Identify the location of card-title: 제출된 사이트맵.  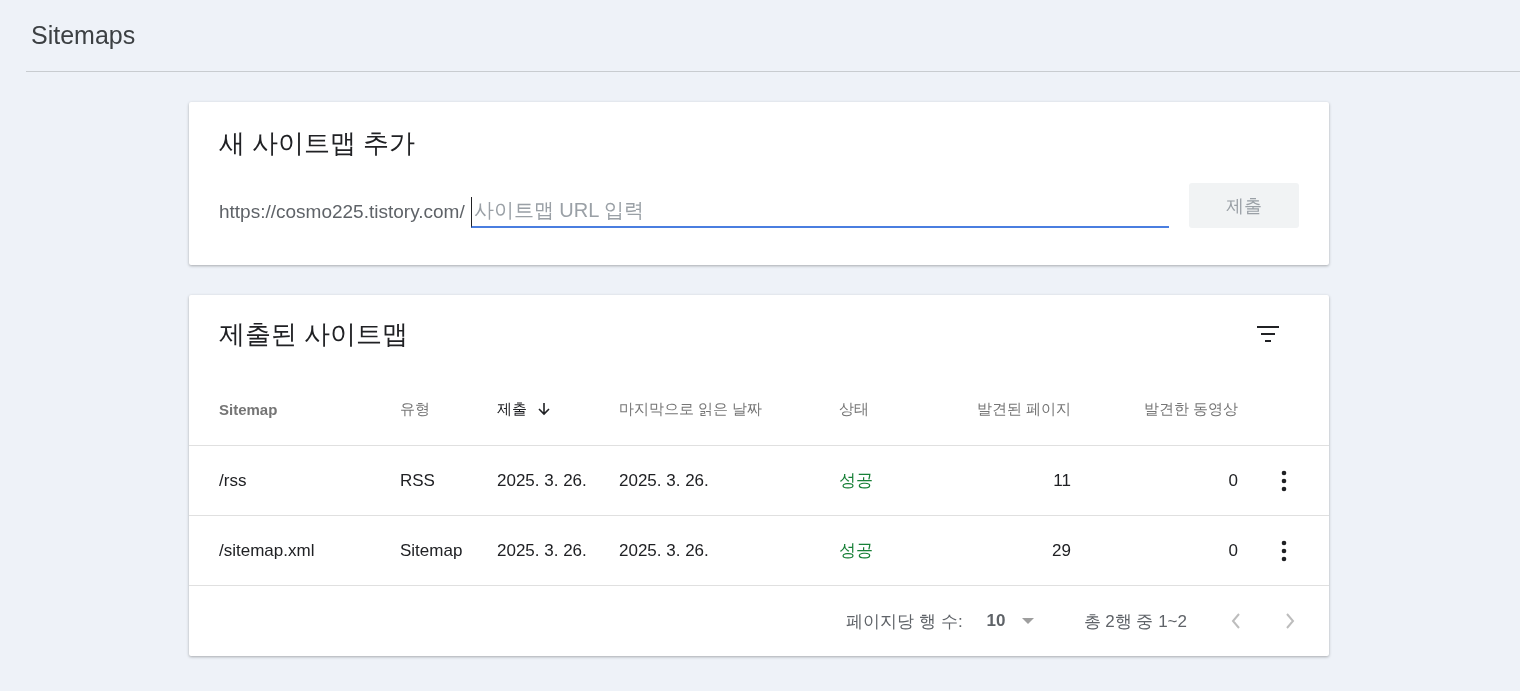
(314, 334).